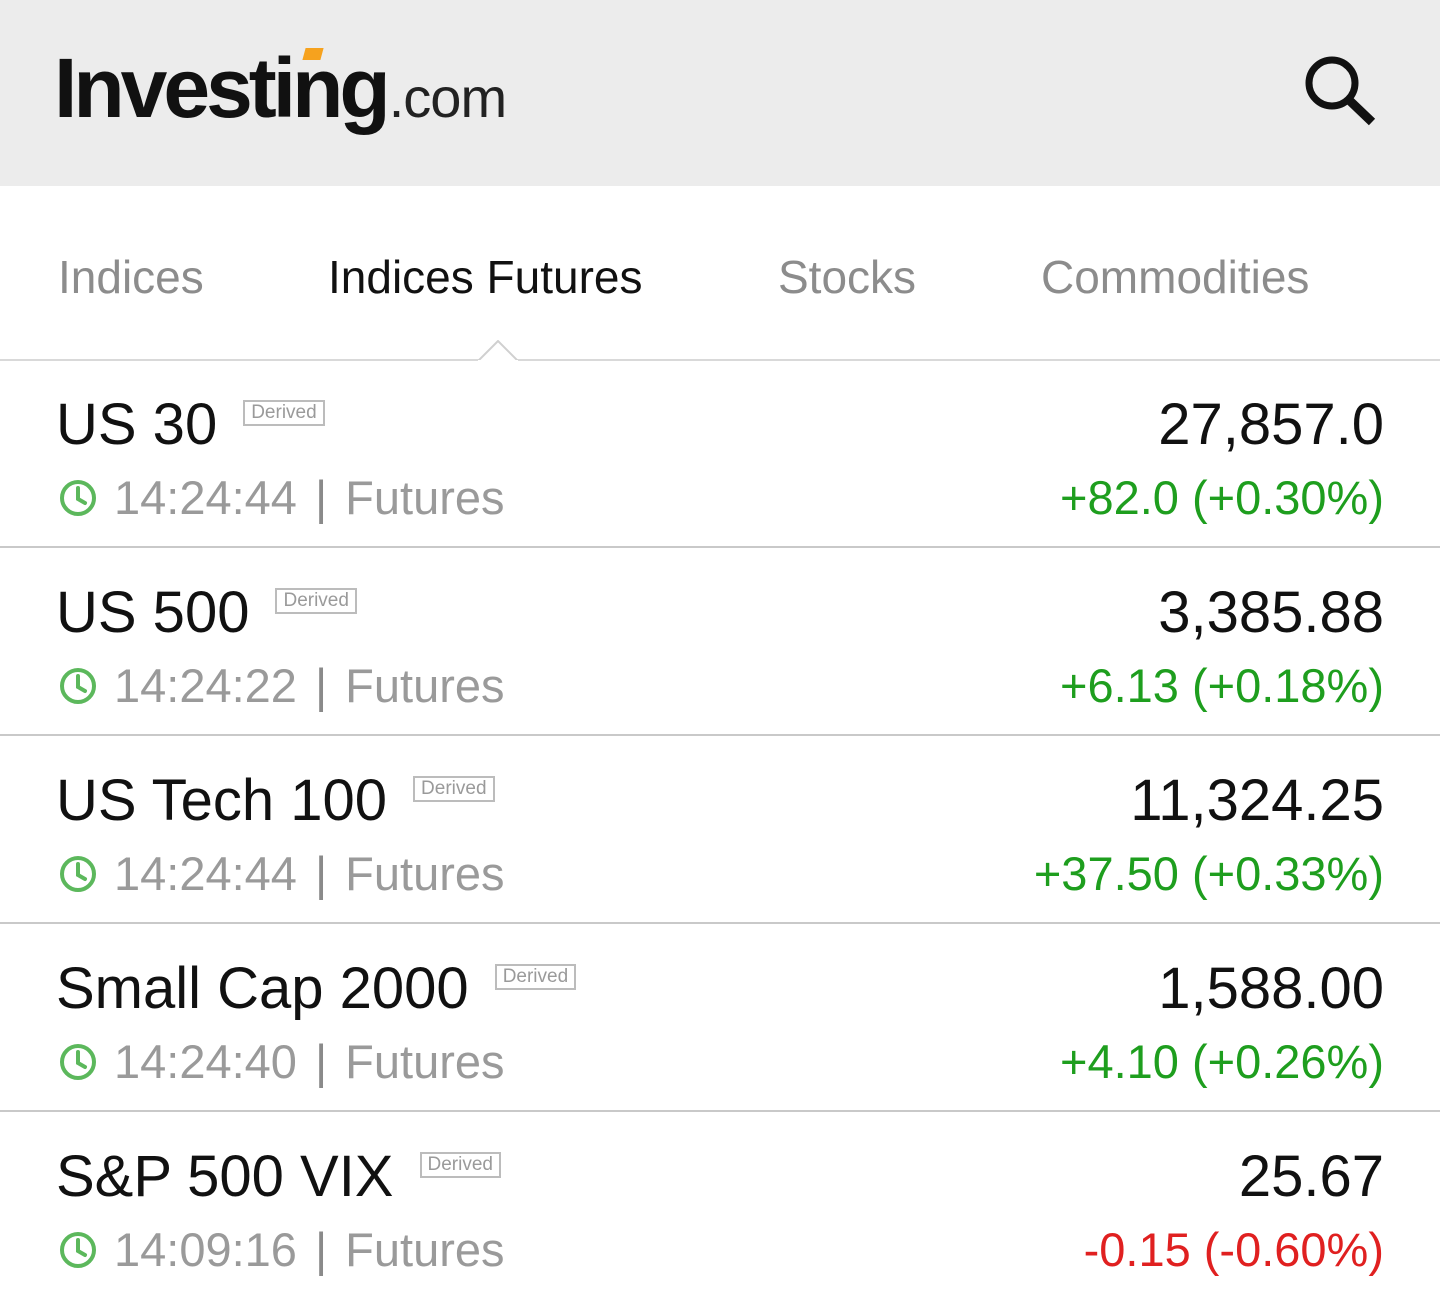 Image resolution: width=1440 pixels, height=1300 pixels. Describe the element at coordinates (1222, 1061) in the screenshot. I see `price-change: +4.10 (+0.26%)` at that location.